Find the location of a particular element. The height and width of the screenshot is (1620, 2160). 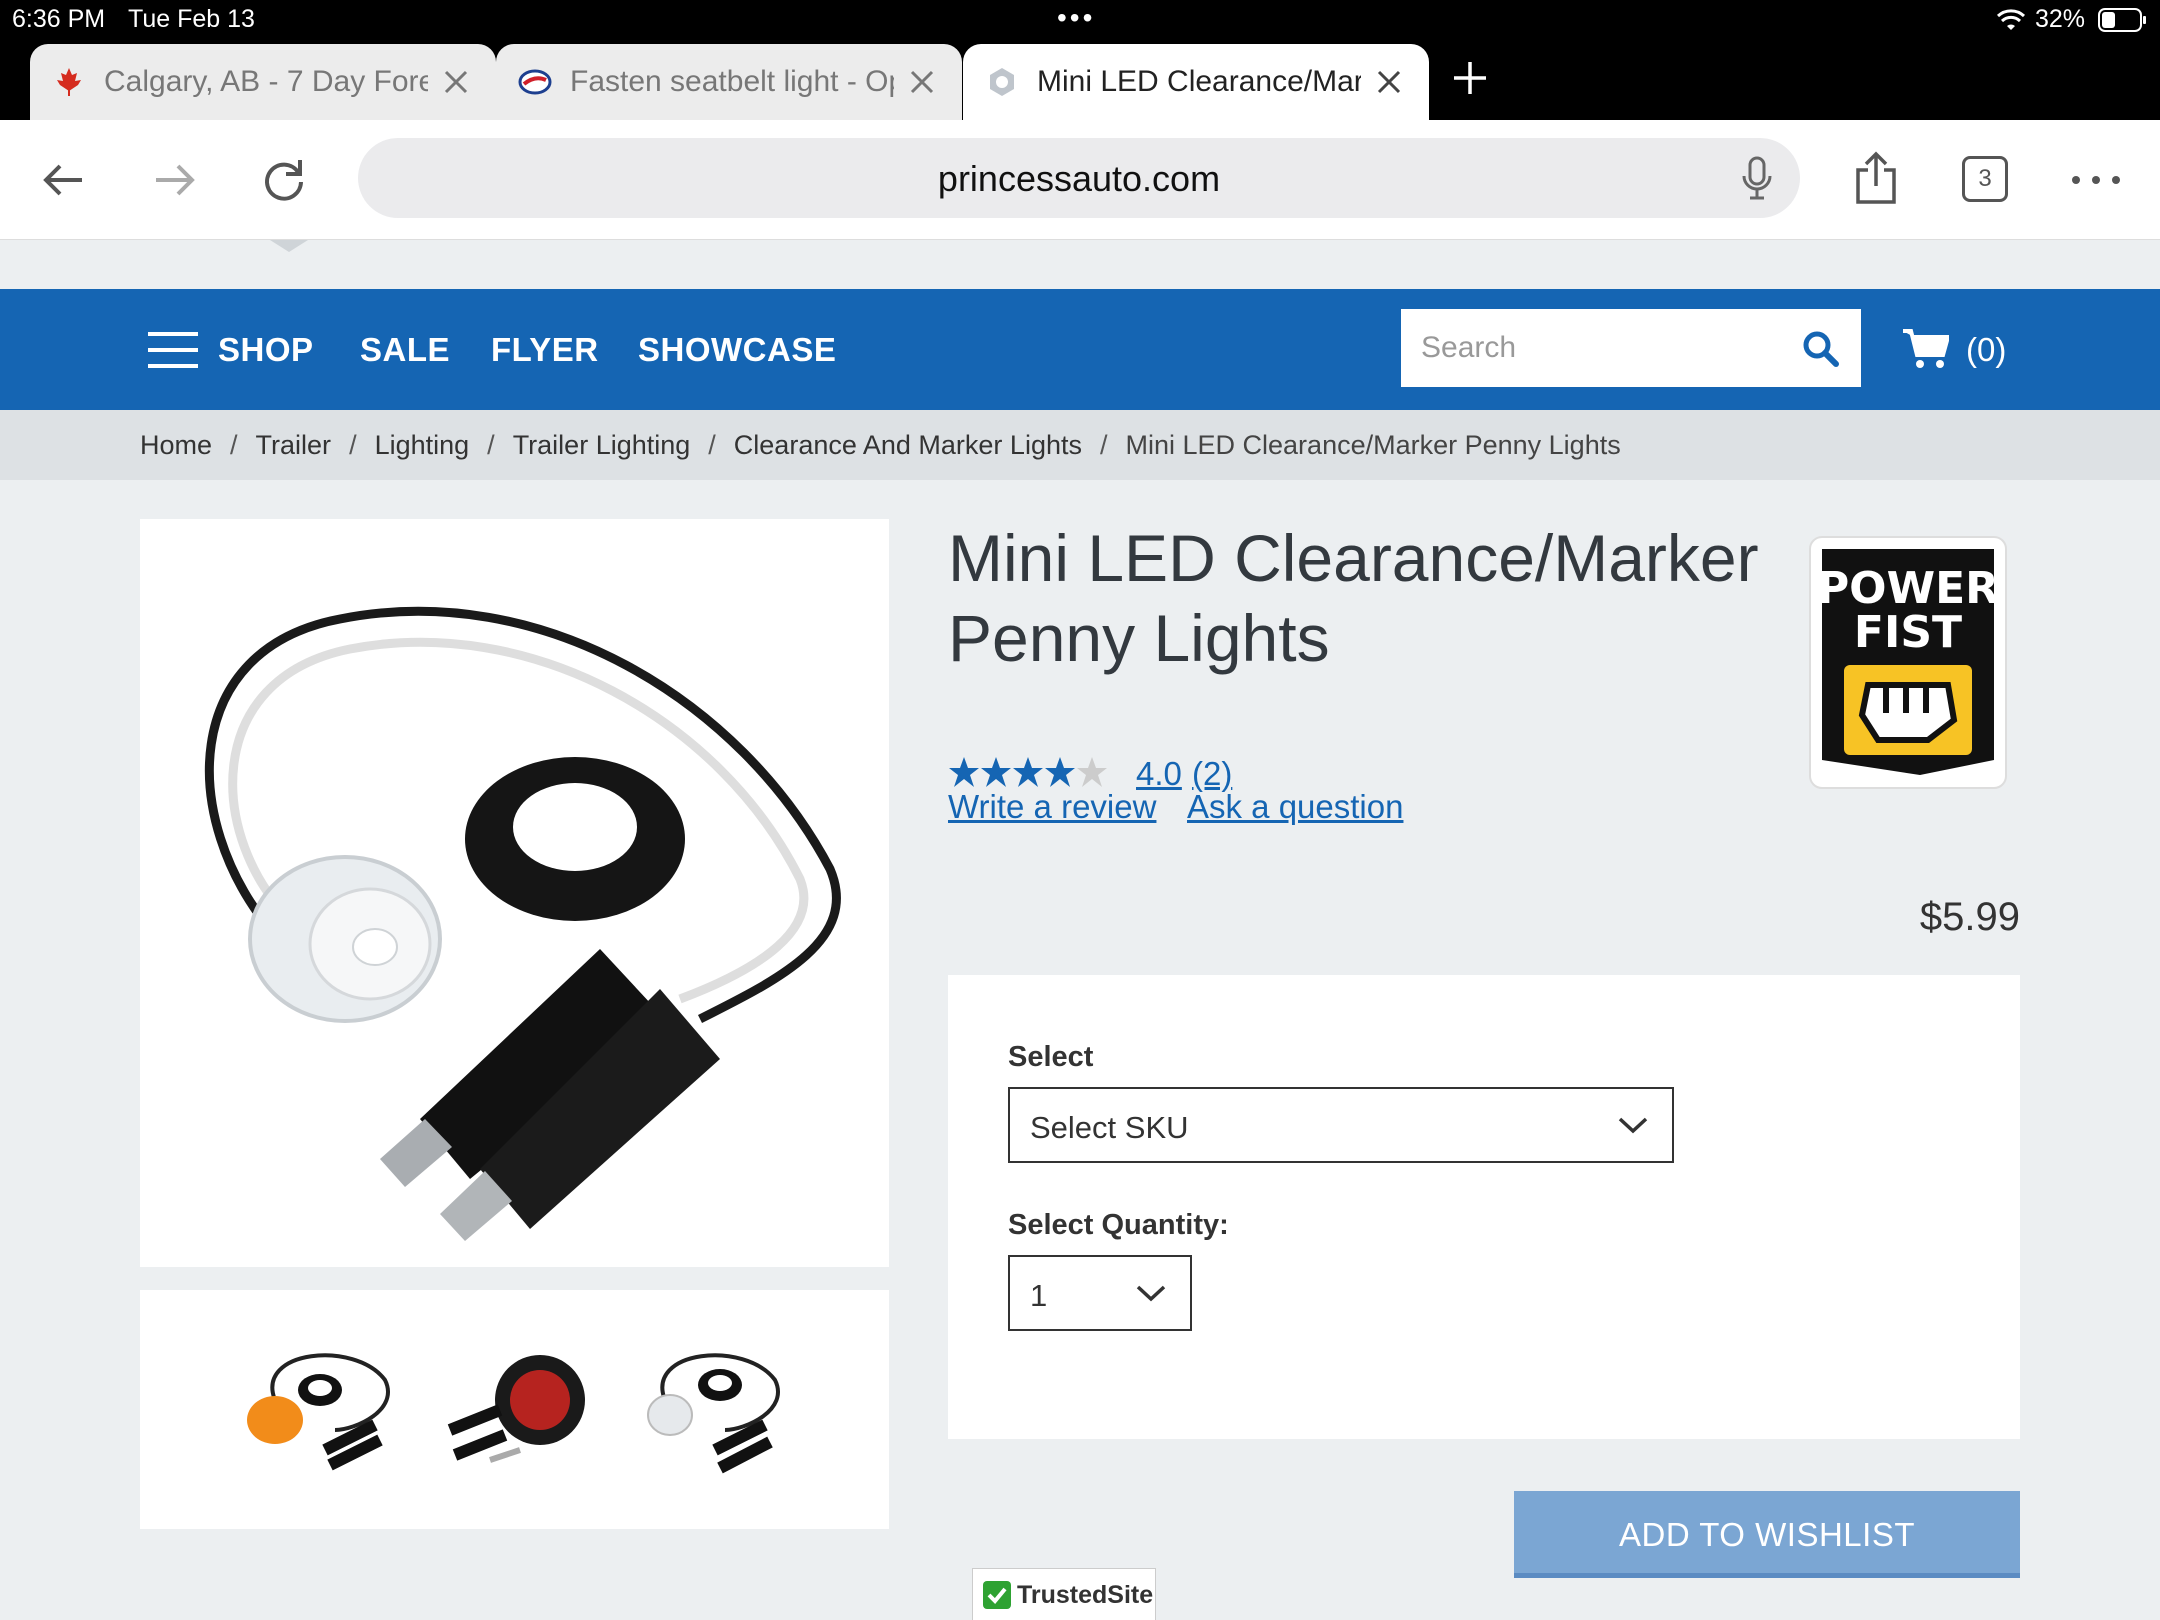

url-text: princessauto.com is located at coordinates (1079, 178).